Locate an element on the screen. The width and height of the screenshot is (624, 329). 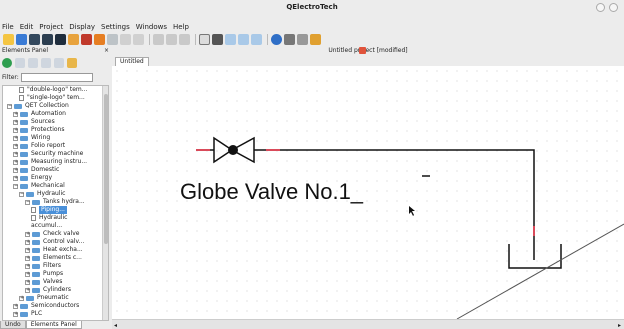
document-close-icon is located at coordinates (362, 50).